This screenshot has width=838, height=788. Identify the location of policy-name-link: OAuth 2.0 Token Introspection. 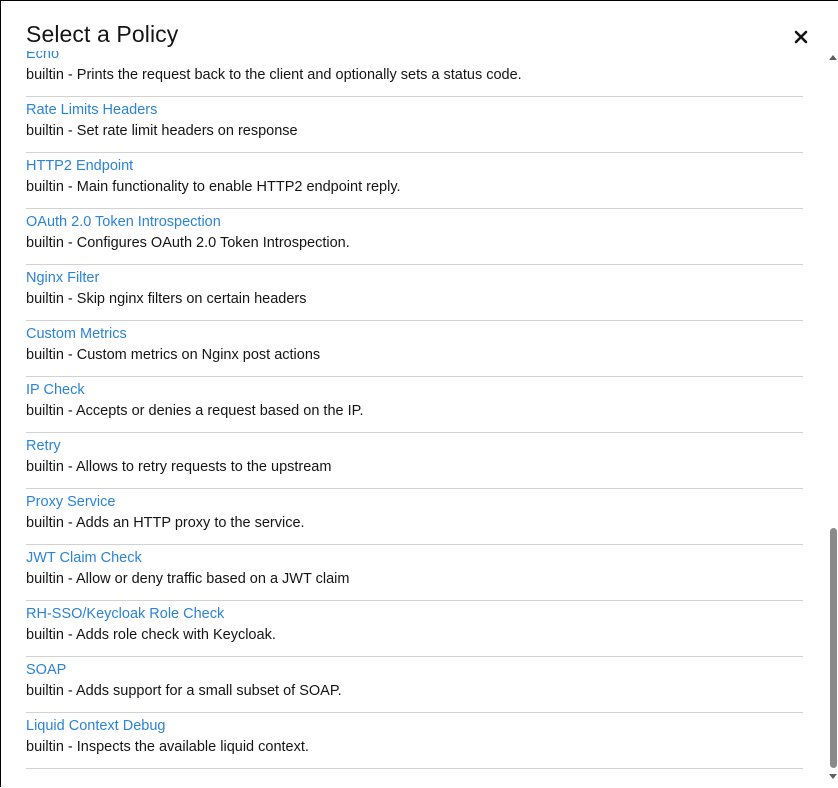
(123, 222).